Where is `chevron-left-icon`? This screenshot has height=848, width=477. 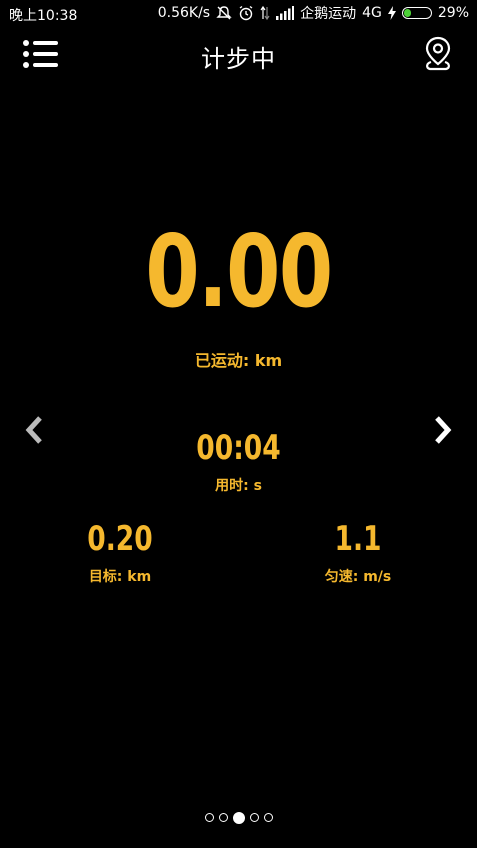
chevron-left-icon is located at coordinates (33, 430).